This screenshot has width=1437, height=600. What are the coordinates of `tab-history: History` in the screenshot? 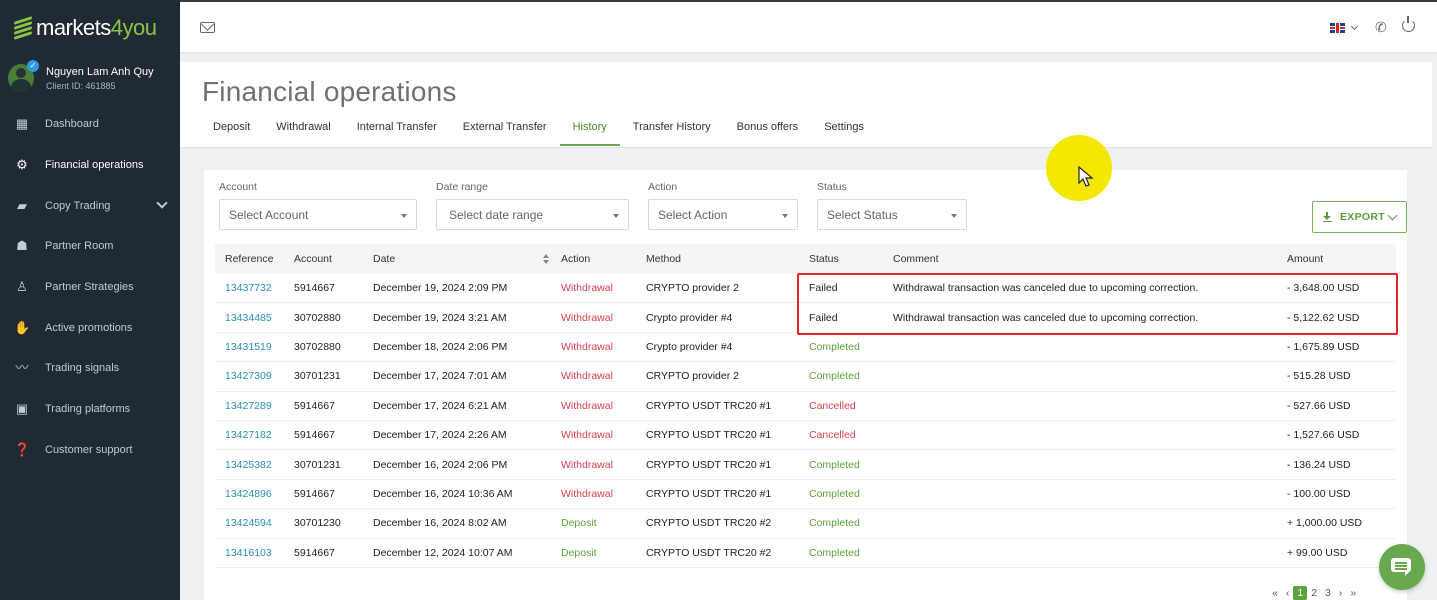 It's located at (590, 131).